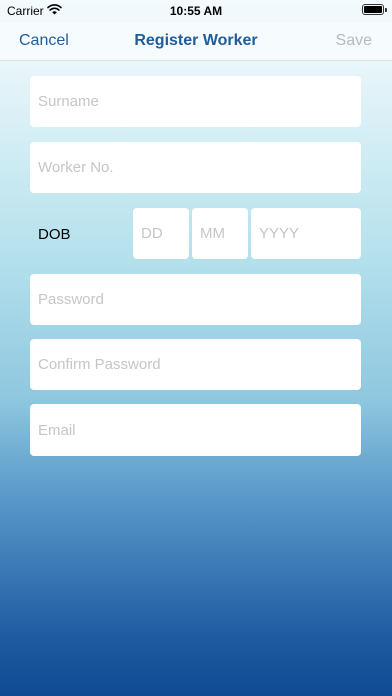  Describe the element at coordinates (54, 234) in the screenshot. I see `dob-label: DOB` at that location.